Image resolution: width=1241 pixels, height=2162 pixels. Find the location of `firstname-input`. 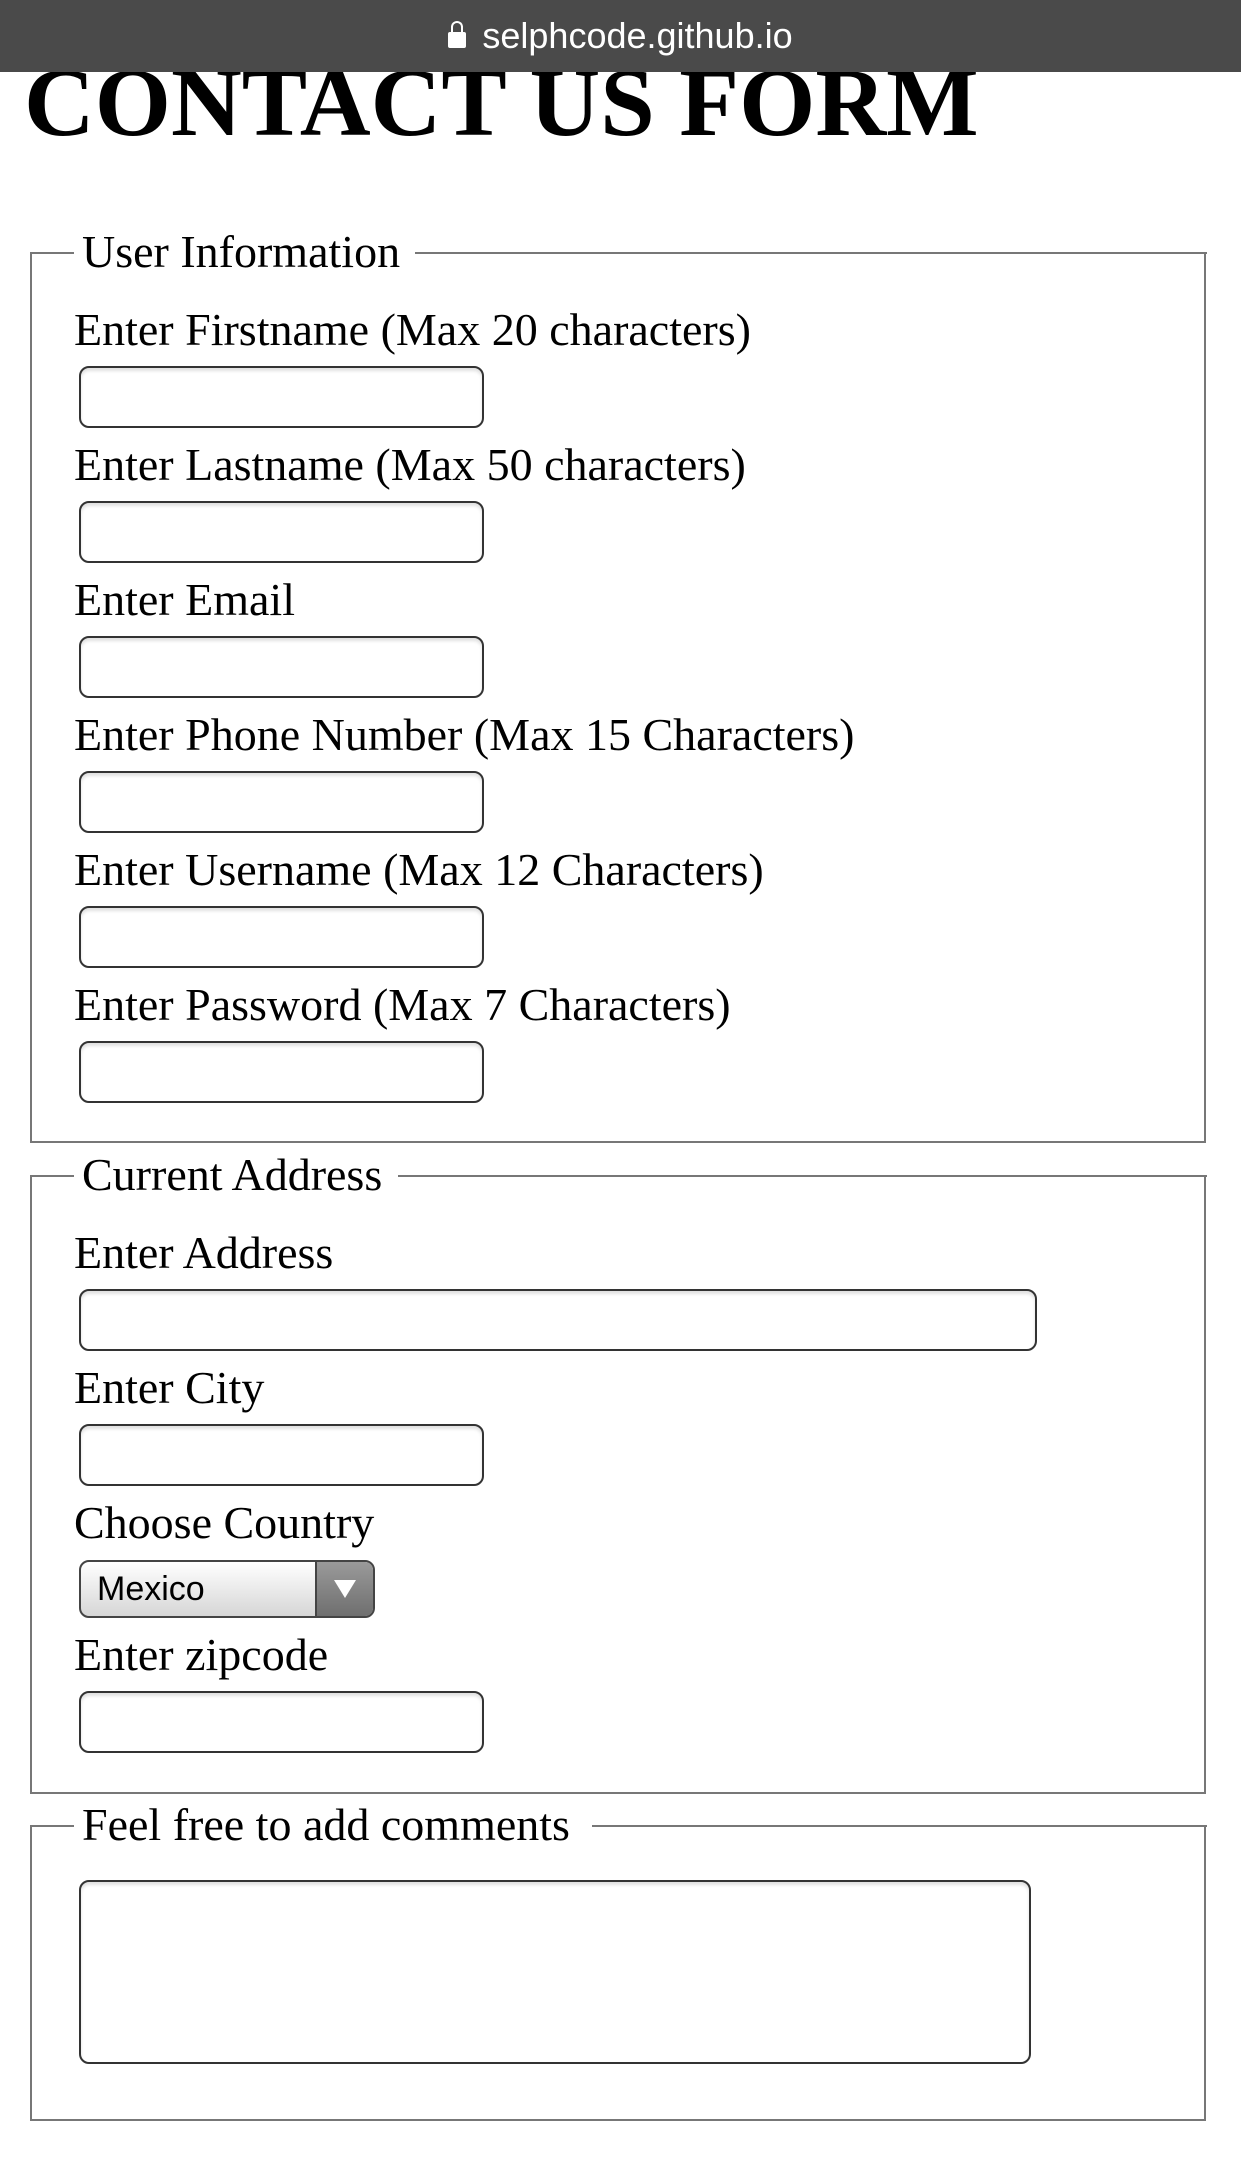

firstname-input is located at coordinates (281, 397).